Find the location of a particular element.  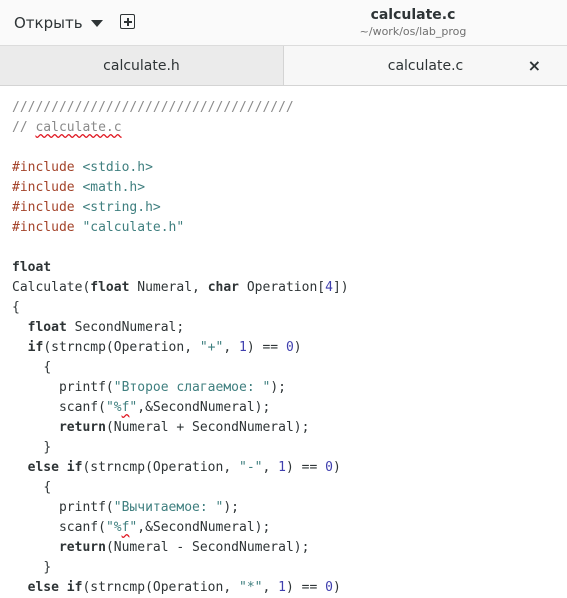

header-bar: Открыть calculate.c ~/work/os/lab_prog is located at coordinates (283, 23).